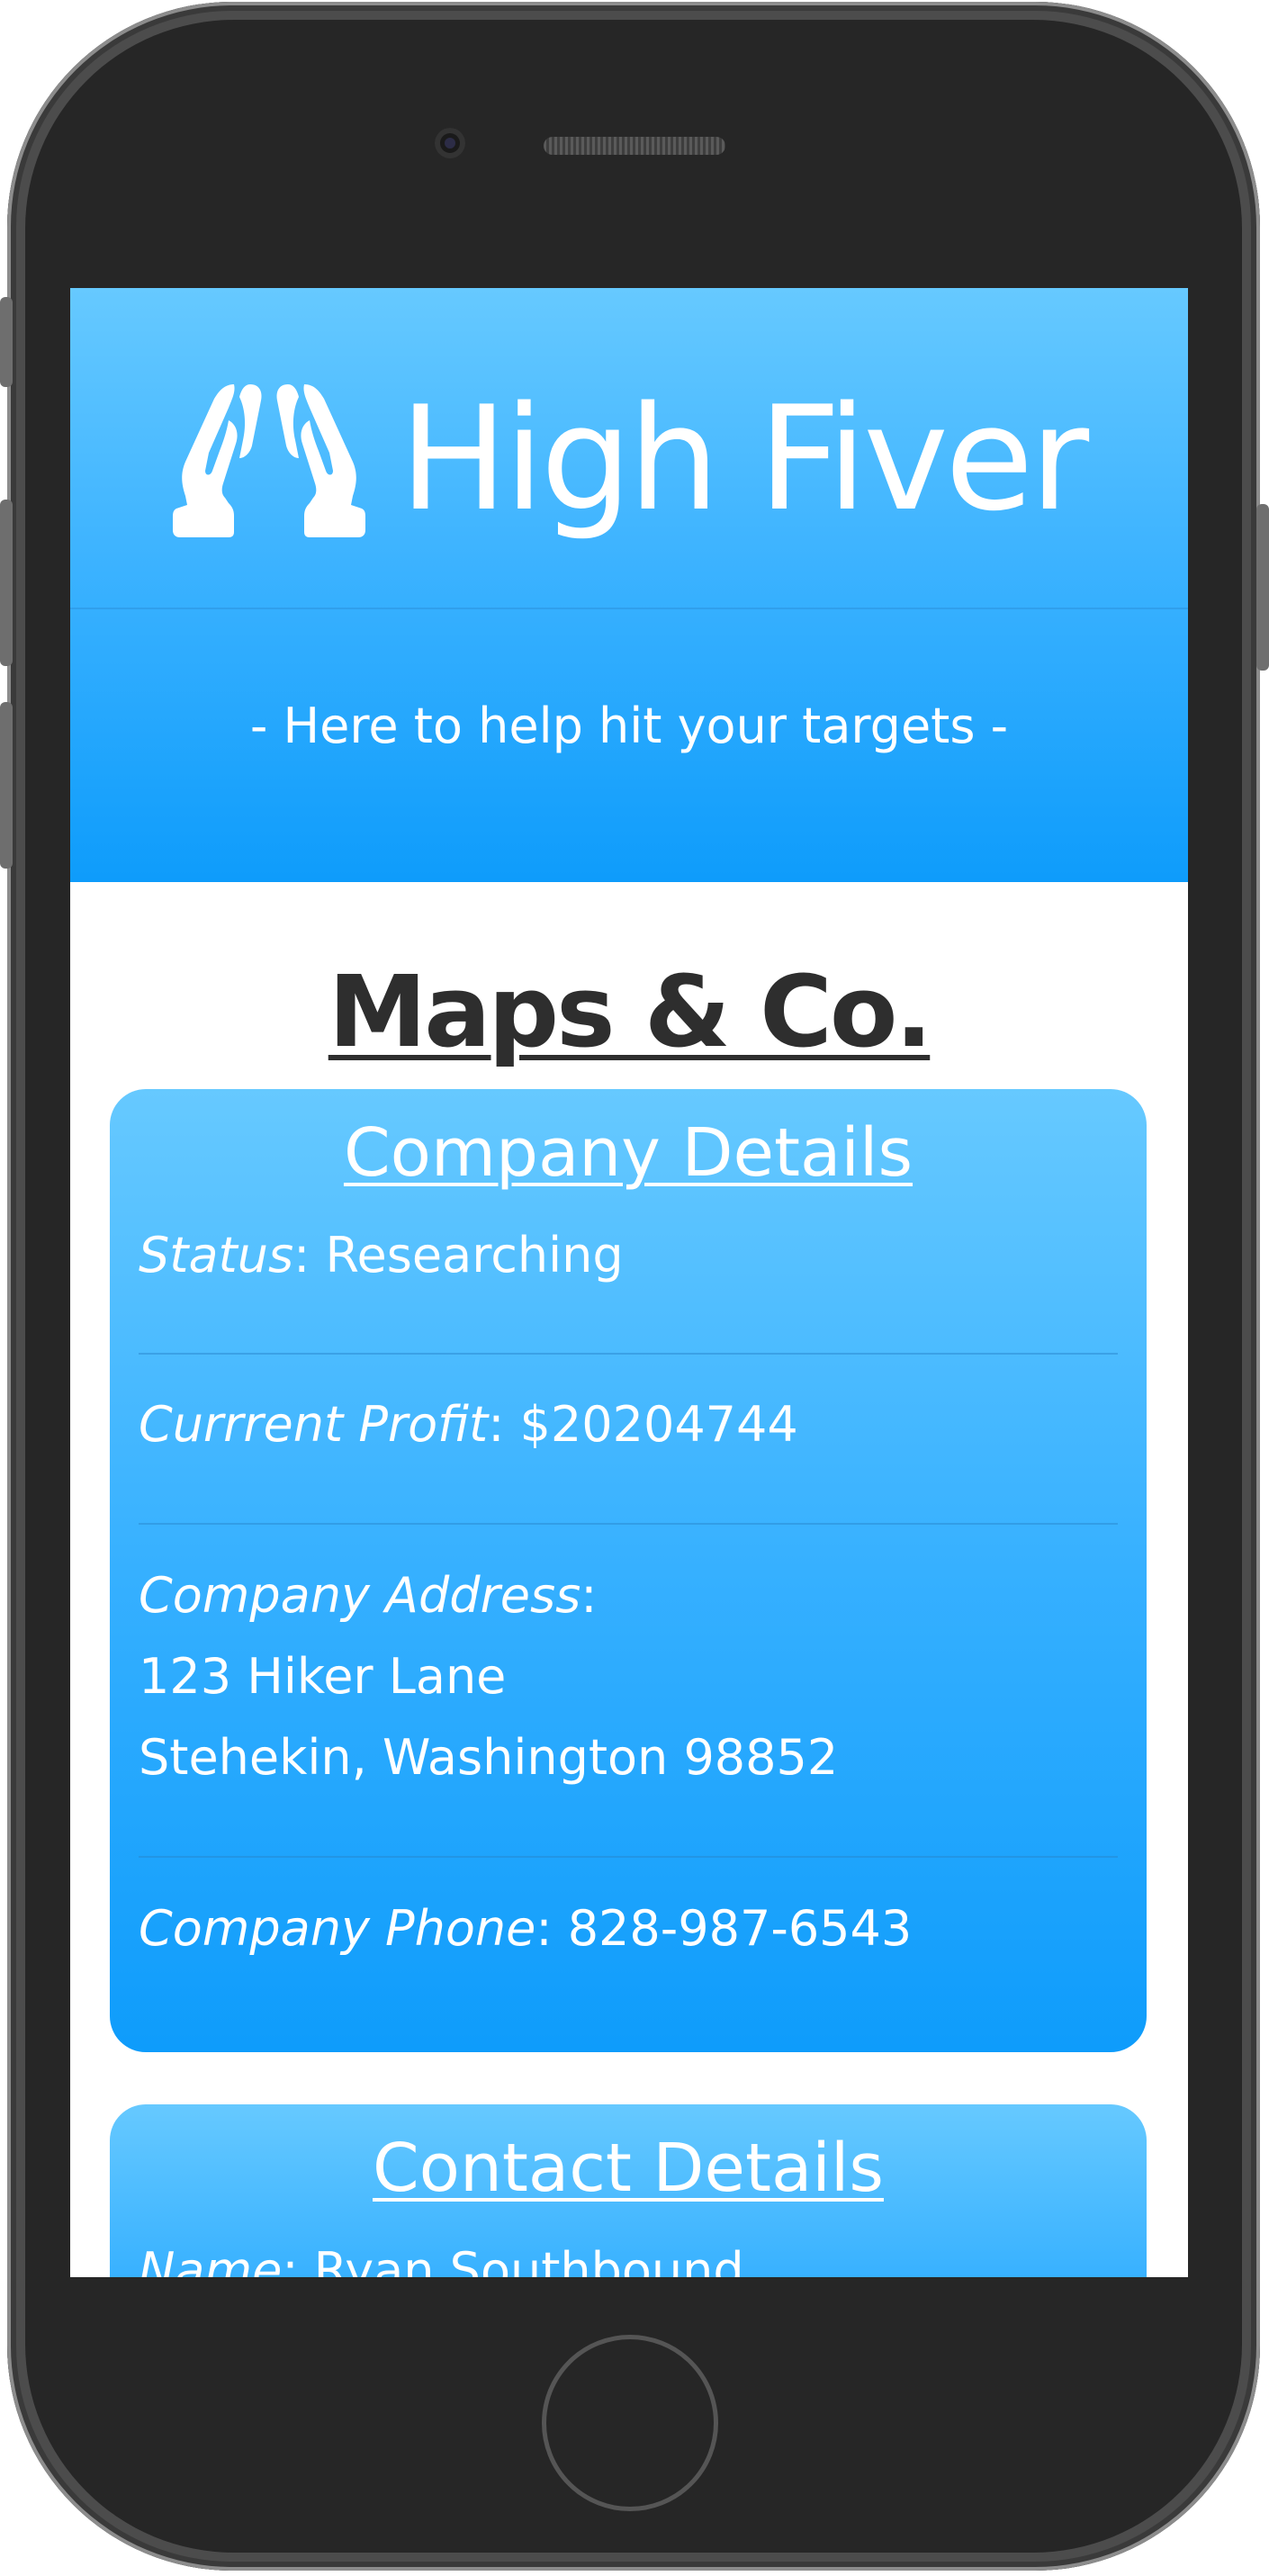 The image size is (1269, 2576). Describe the element at coordinates (628, 1153) in the screenshot. I see `company-details-heading: Company Details` at that location.